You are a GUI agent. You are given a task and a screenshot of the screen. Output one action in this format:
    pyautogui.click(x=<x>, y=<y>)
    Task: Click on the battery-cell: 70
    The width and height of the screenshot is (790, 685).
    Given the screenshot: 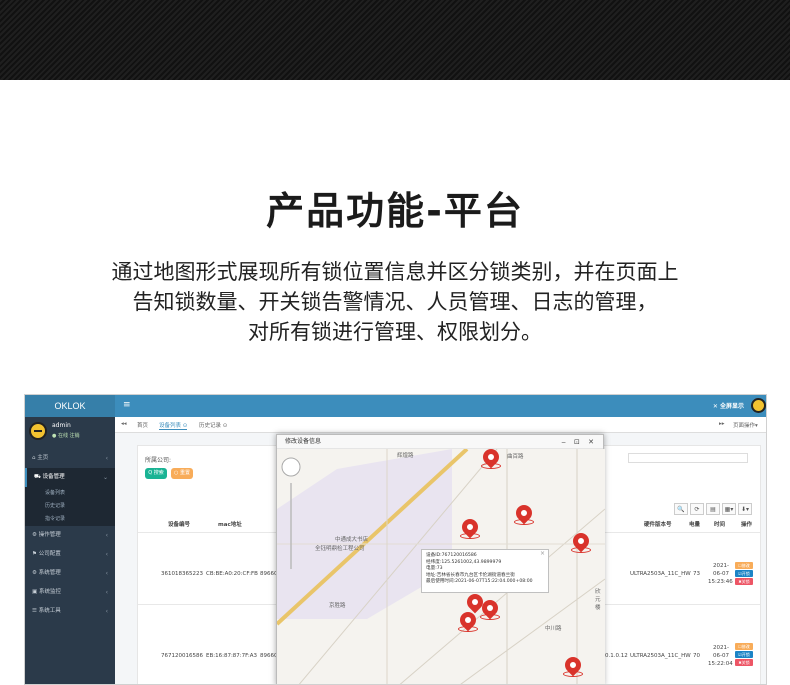 What is the action you would take?
    pyautogui.click(x=696, y=656)
    